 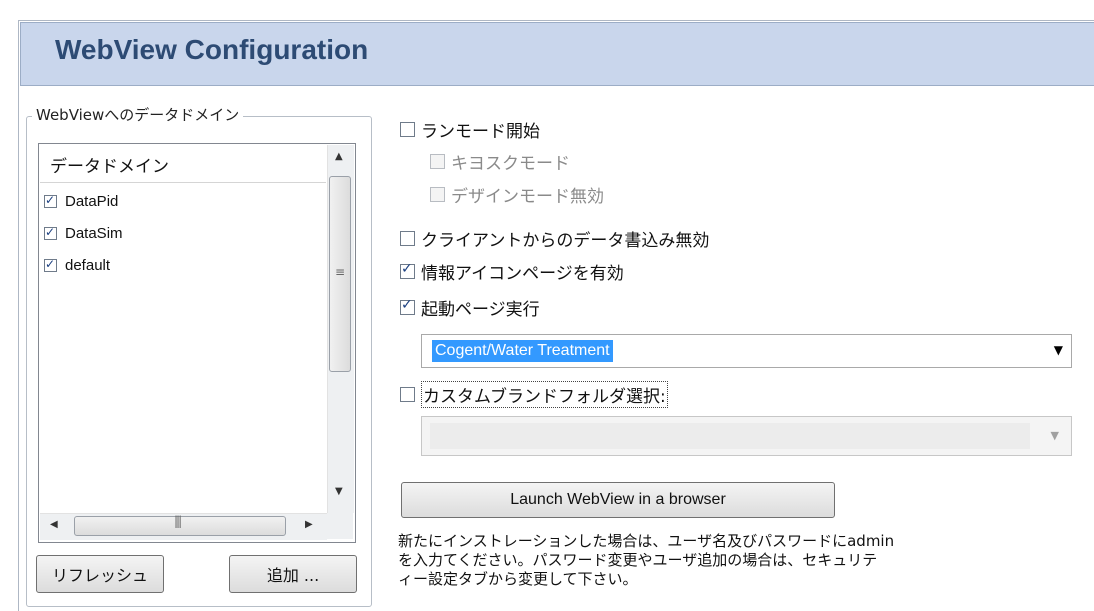 What do you see at coordinates (730, 436) in the screenshot?
I see `brand-folder-value` at bounding box center [730, 436].